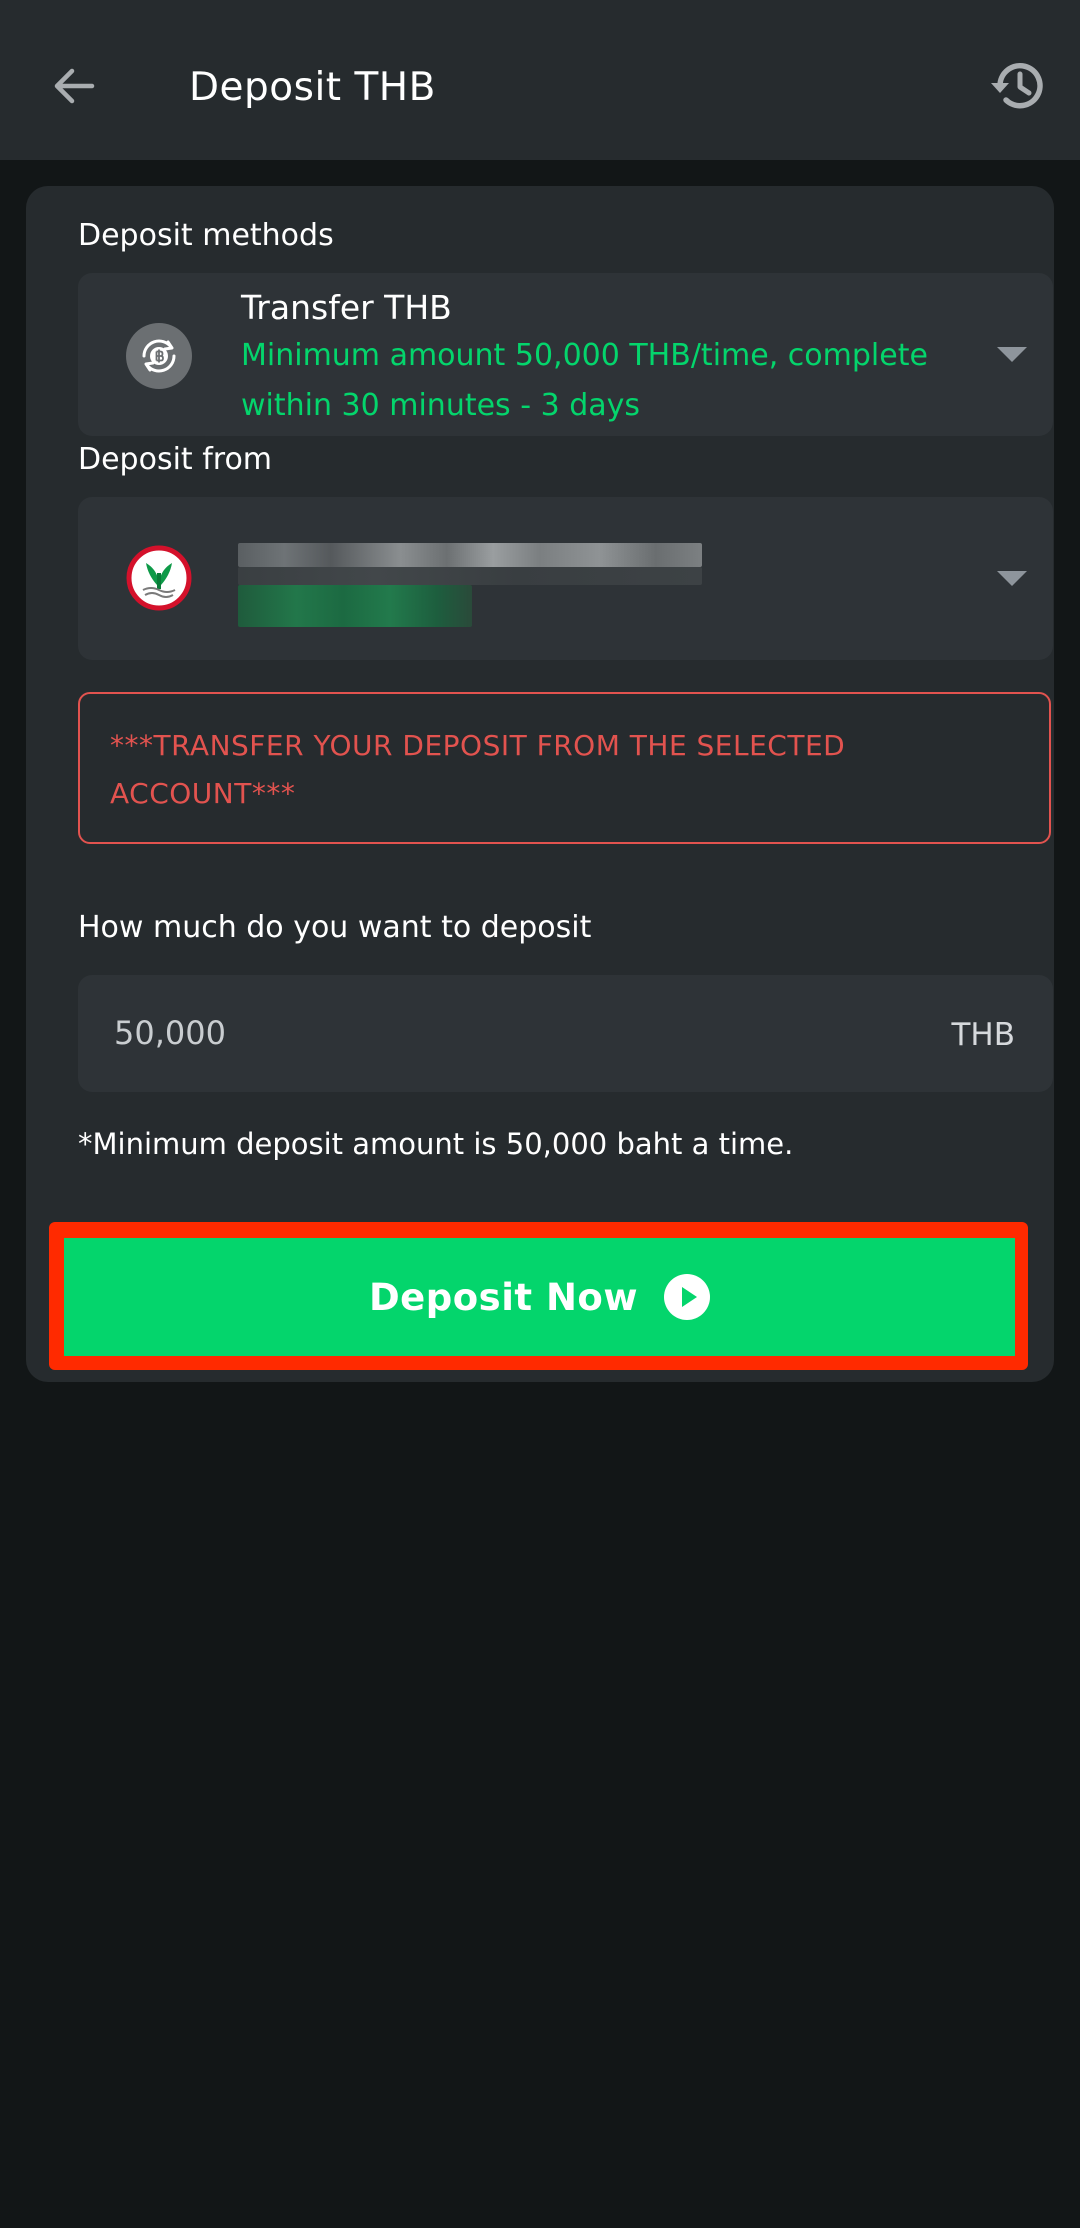  Describe the element at coordinates (312, 87) in the screenshot. I see `page-title: Deposit THB` at that location.